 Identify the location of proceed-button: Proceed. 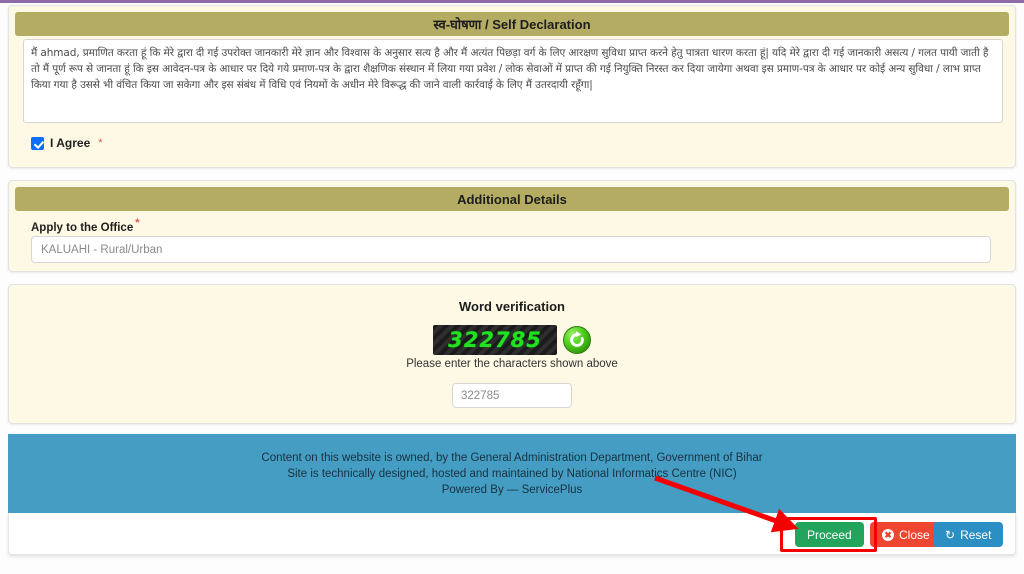
(829, 534).